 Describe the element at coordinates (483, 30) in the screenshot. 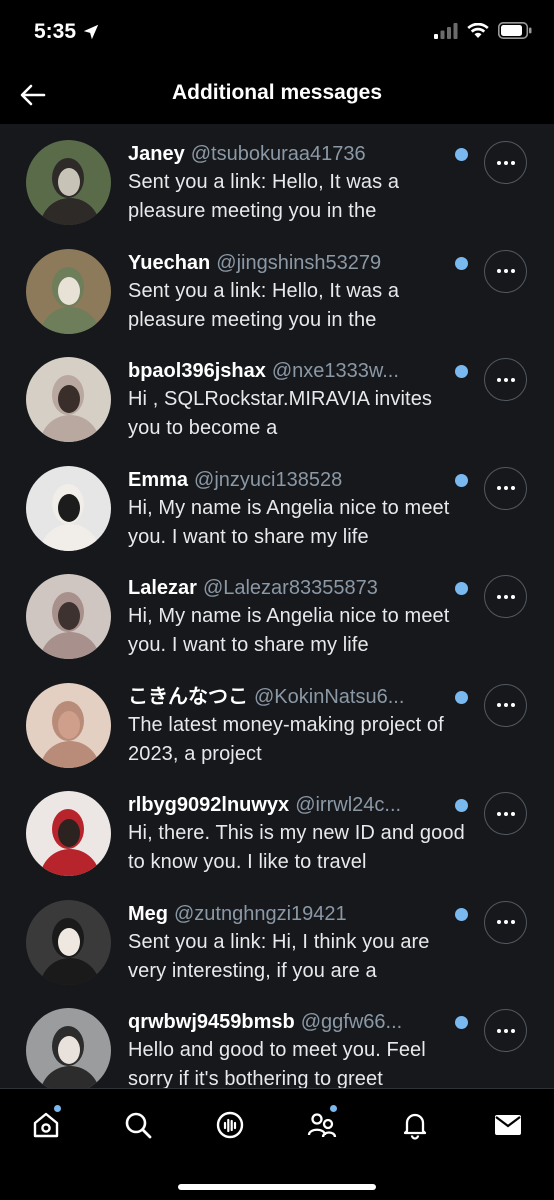

I see `status-icons` at that location.